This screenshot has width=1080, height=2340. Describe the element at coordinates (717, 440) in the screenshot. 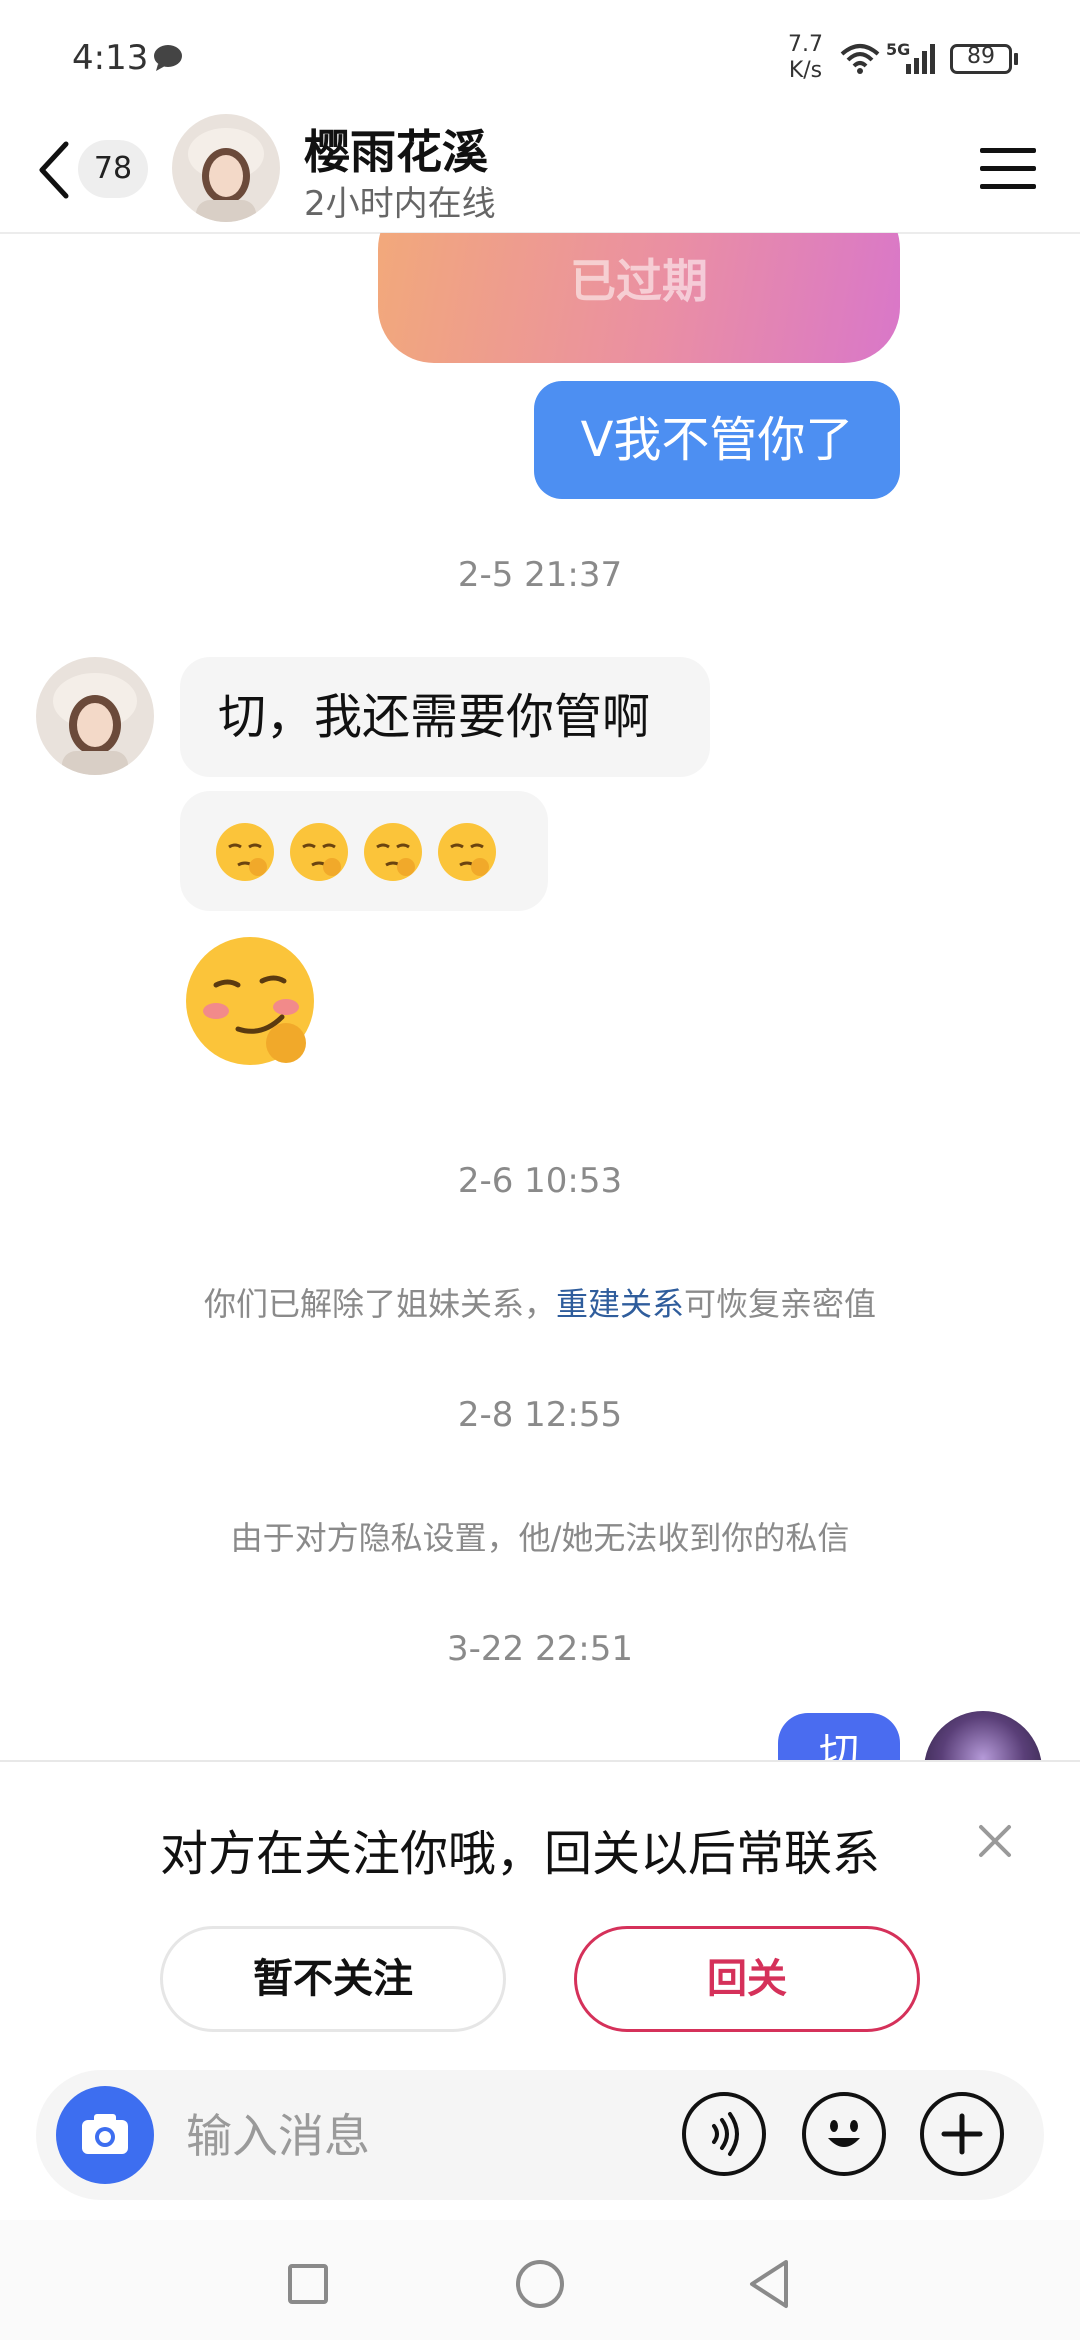

I see `sent-message-bubble: V我不管你了` at that location.